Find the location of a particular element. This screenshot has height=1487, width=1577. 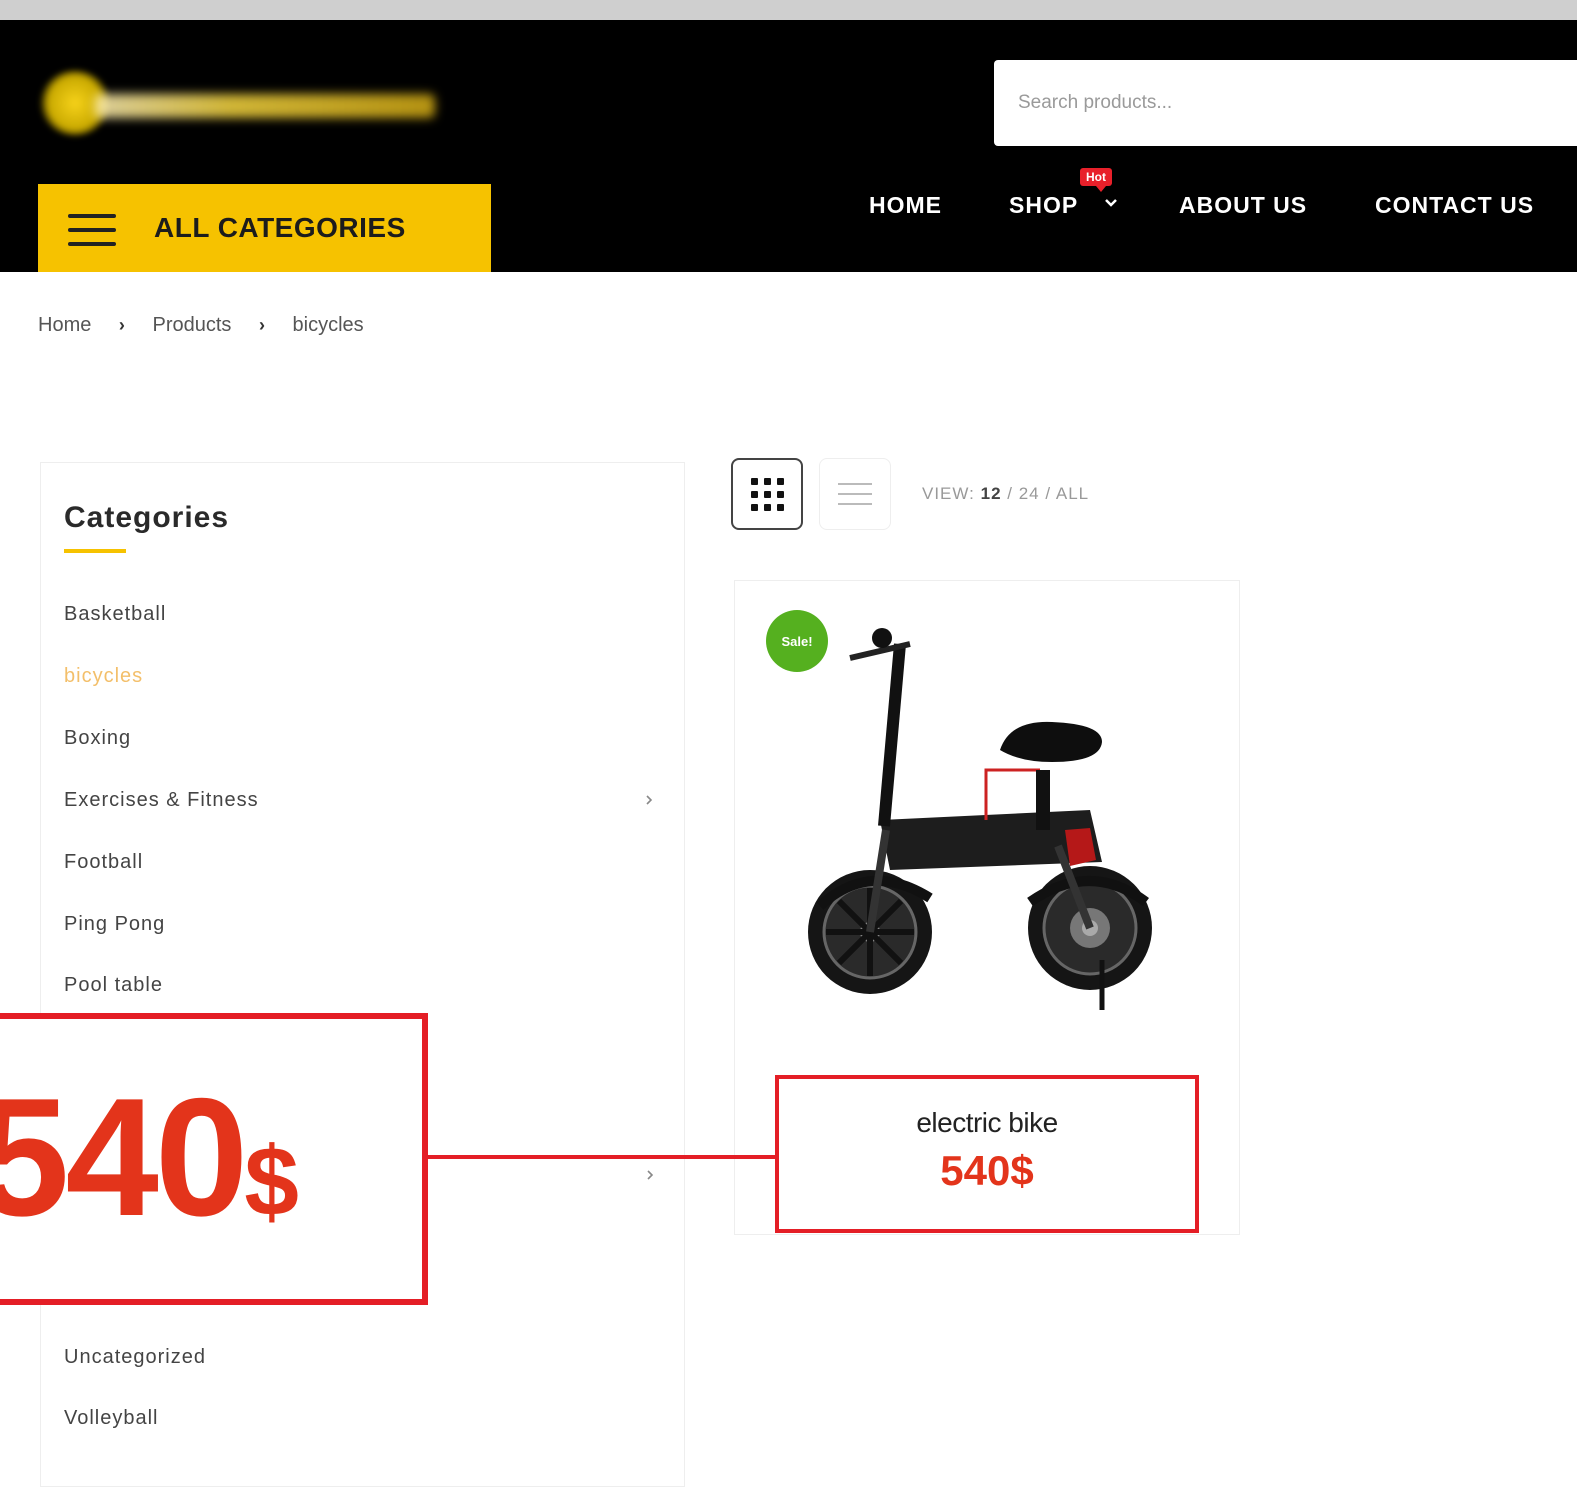

grid-view-button is located at coordinates (767, 494).